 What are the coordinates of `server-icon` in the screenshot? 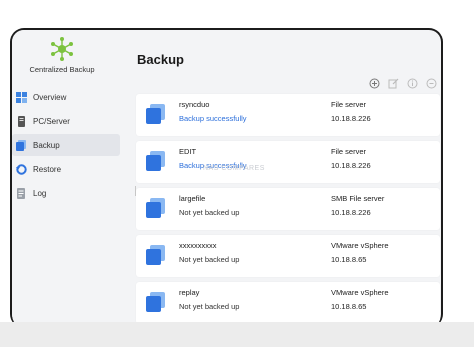 It's located at (21, 121).